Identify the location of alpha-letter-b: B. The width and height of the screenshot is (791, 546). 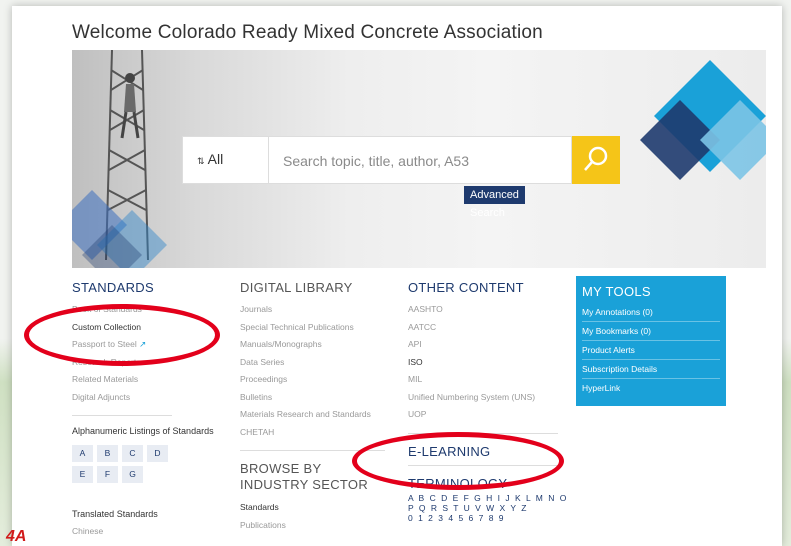
(107, 453).